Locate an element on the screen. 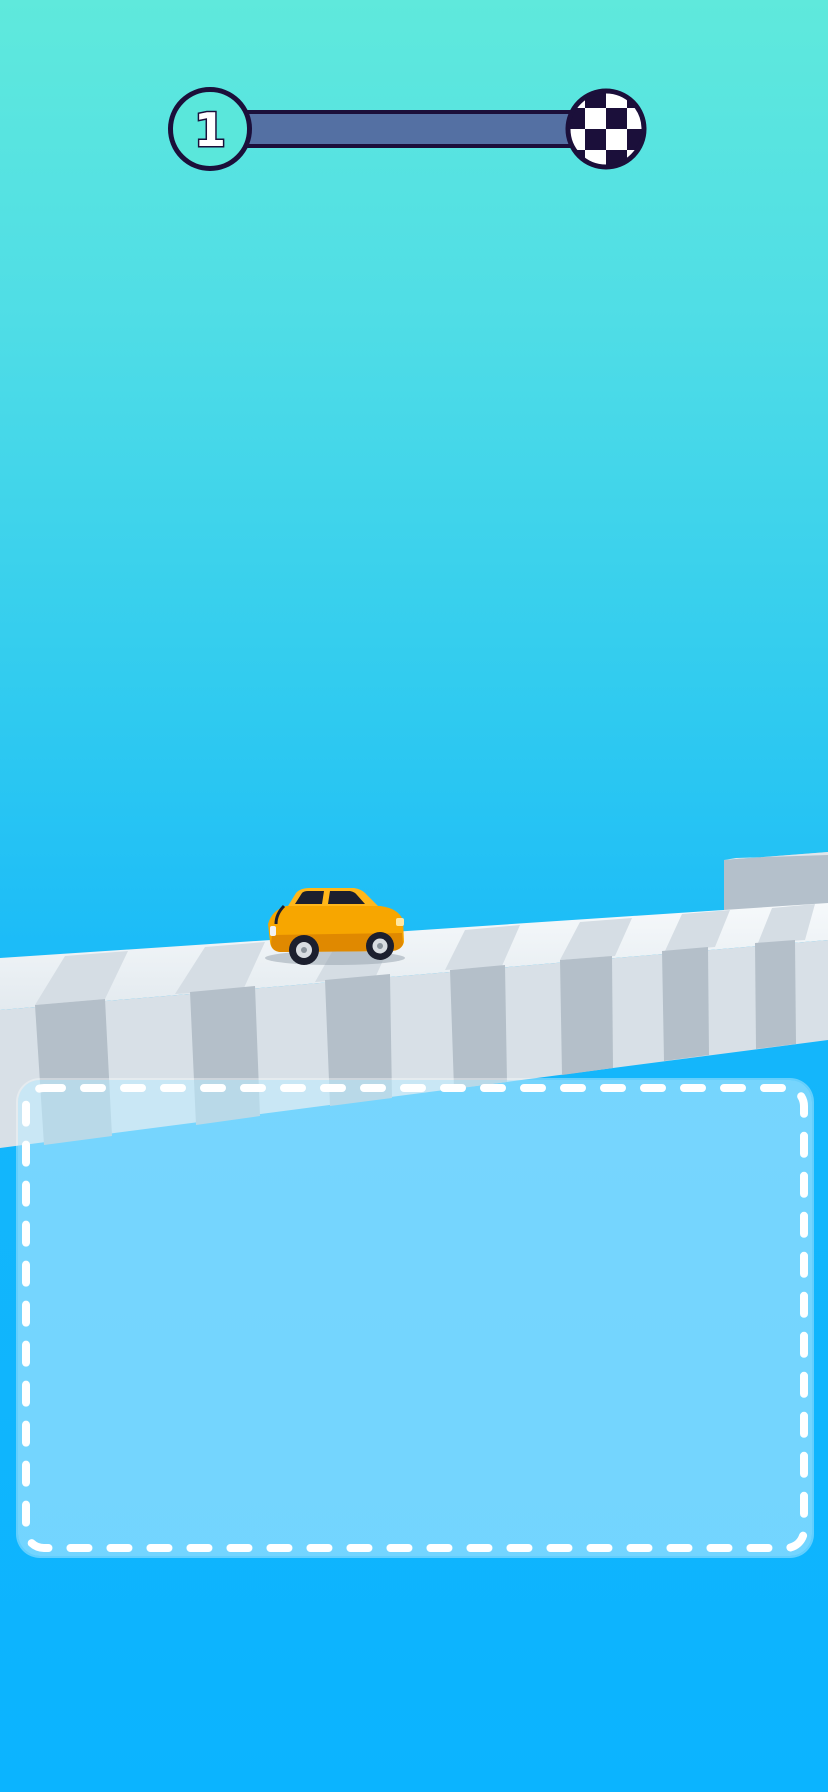  level-progress: 1 is located at coordinates (408, 129).